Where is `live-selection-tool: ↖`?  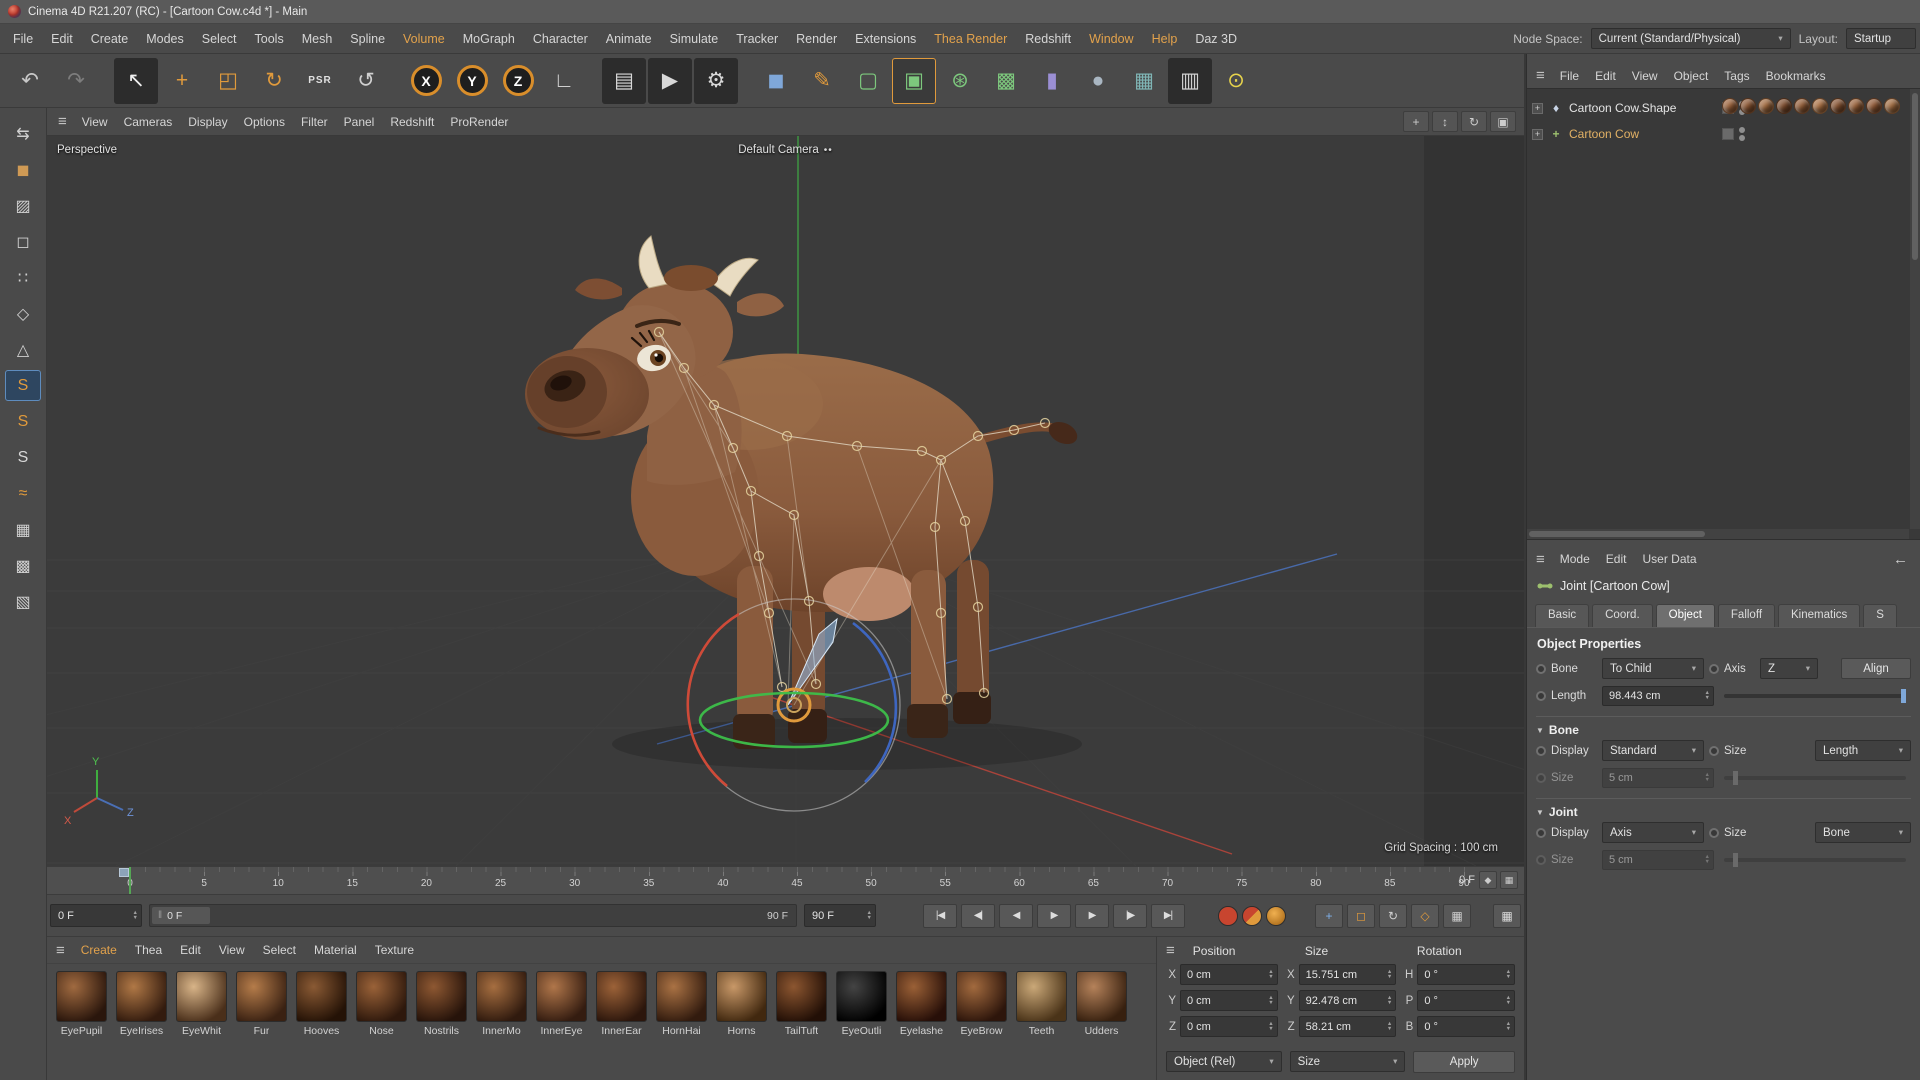
live-selection-tool: ↖ is located at coordinates (136, 80).